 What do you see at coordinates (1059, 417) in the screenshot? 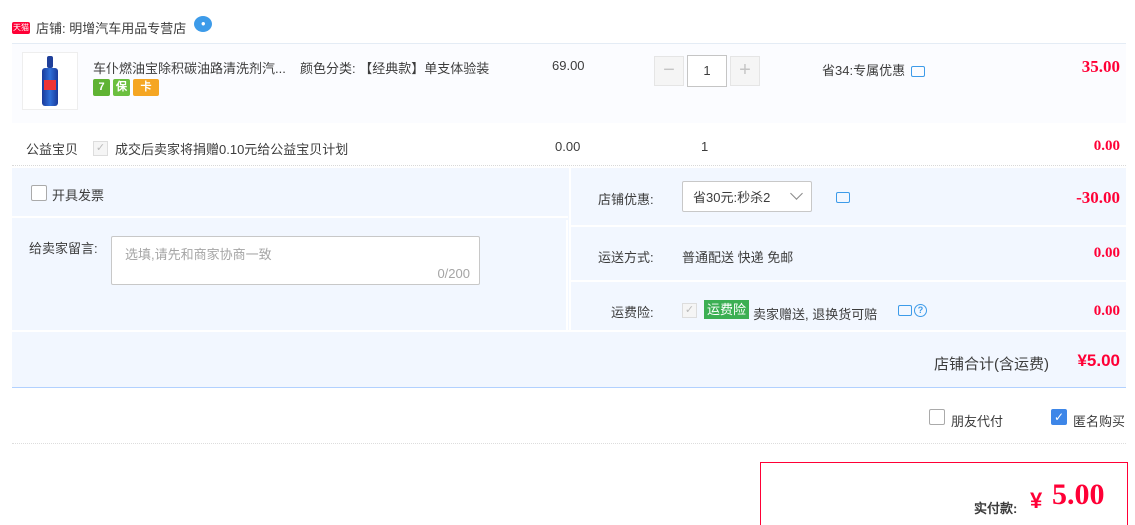
I see `anonymous-checkbox: ✓` at bounding box center [1059, 417].